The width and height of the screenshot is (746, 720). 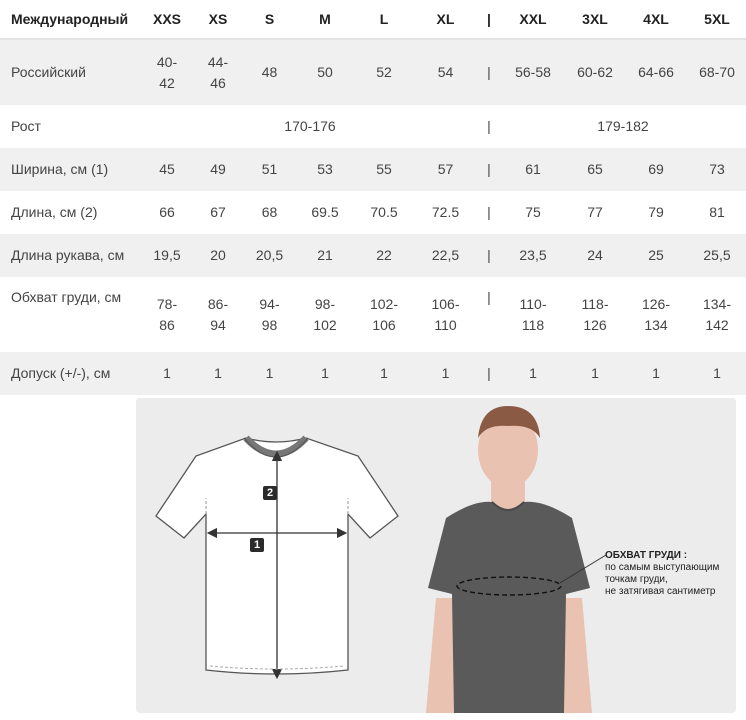 What do you see at coordinates (218, 20) in the screenshot?
I see `column-header: XS` at bounding box center [218, 20].